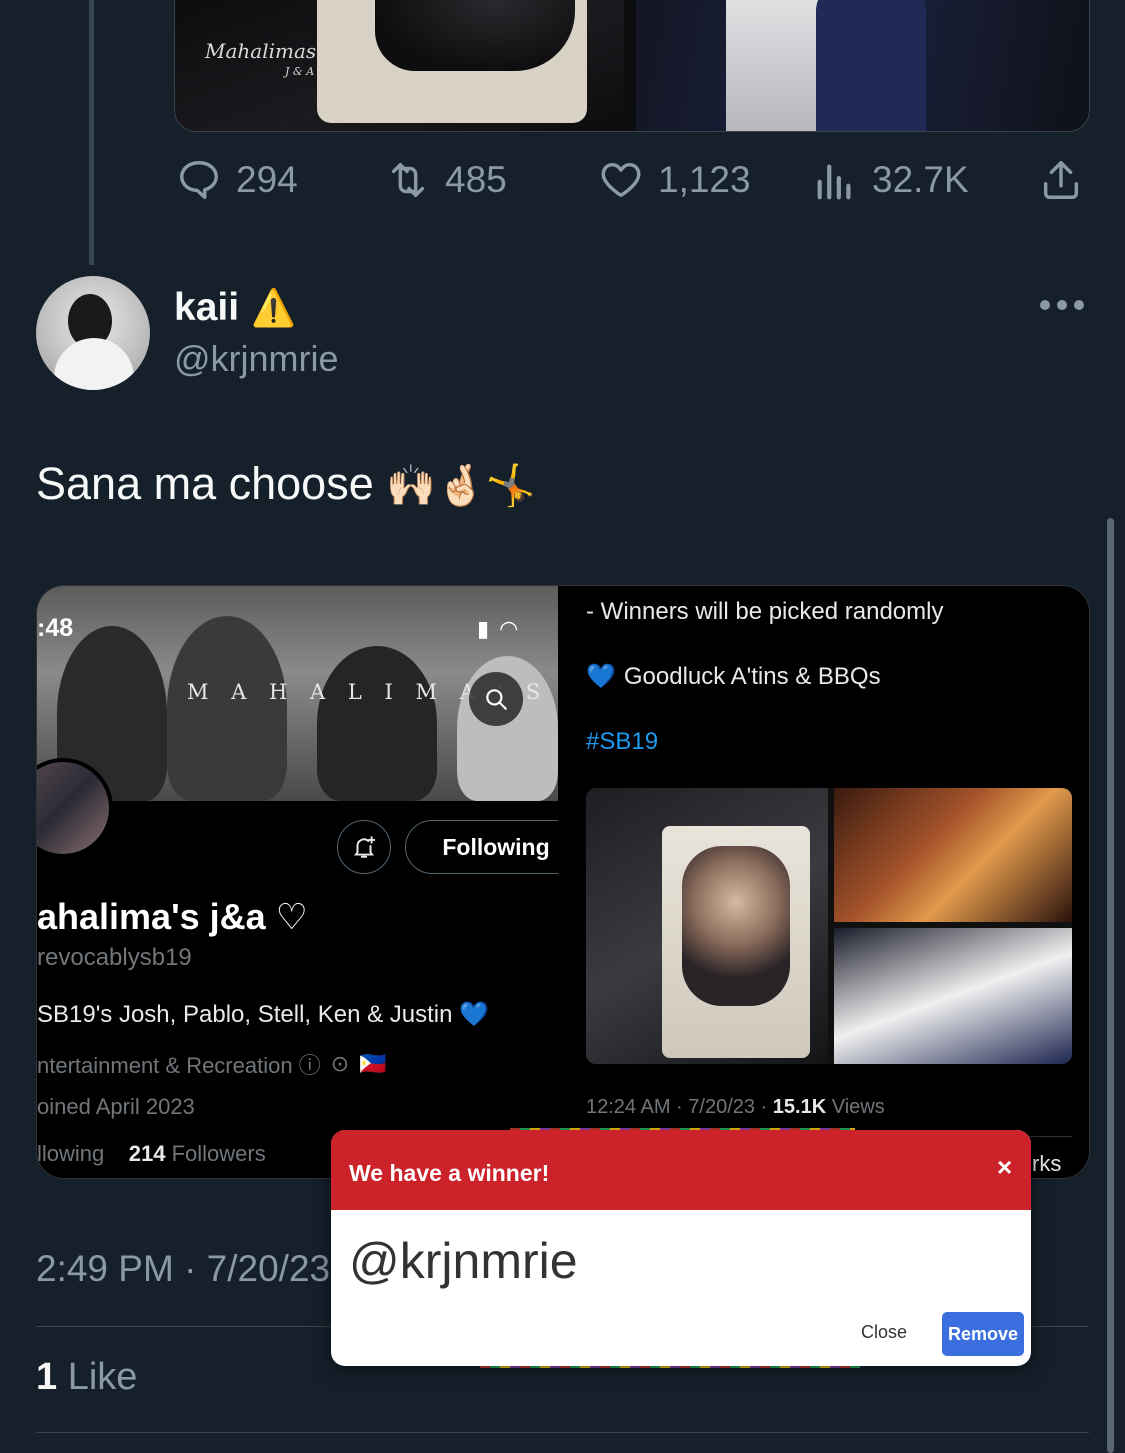  Describe the element at coordinates (47, 1377) in the screenshot. I see `likes-count: 1` at that location.